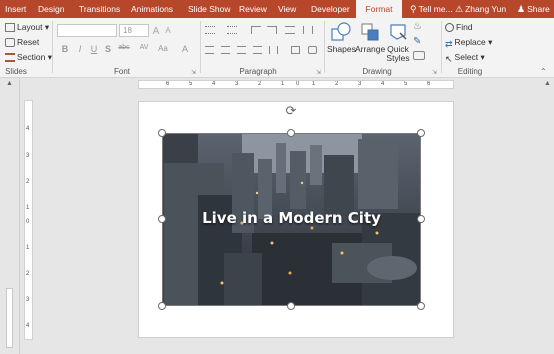  Describe the element at coordinates (28, 129) in the screenshot. I see `ruler-number: 4` at that location.